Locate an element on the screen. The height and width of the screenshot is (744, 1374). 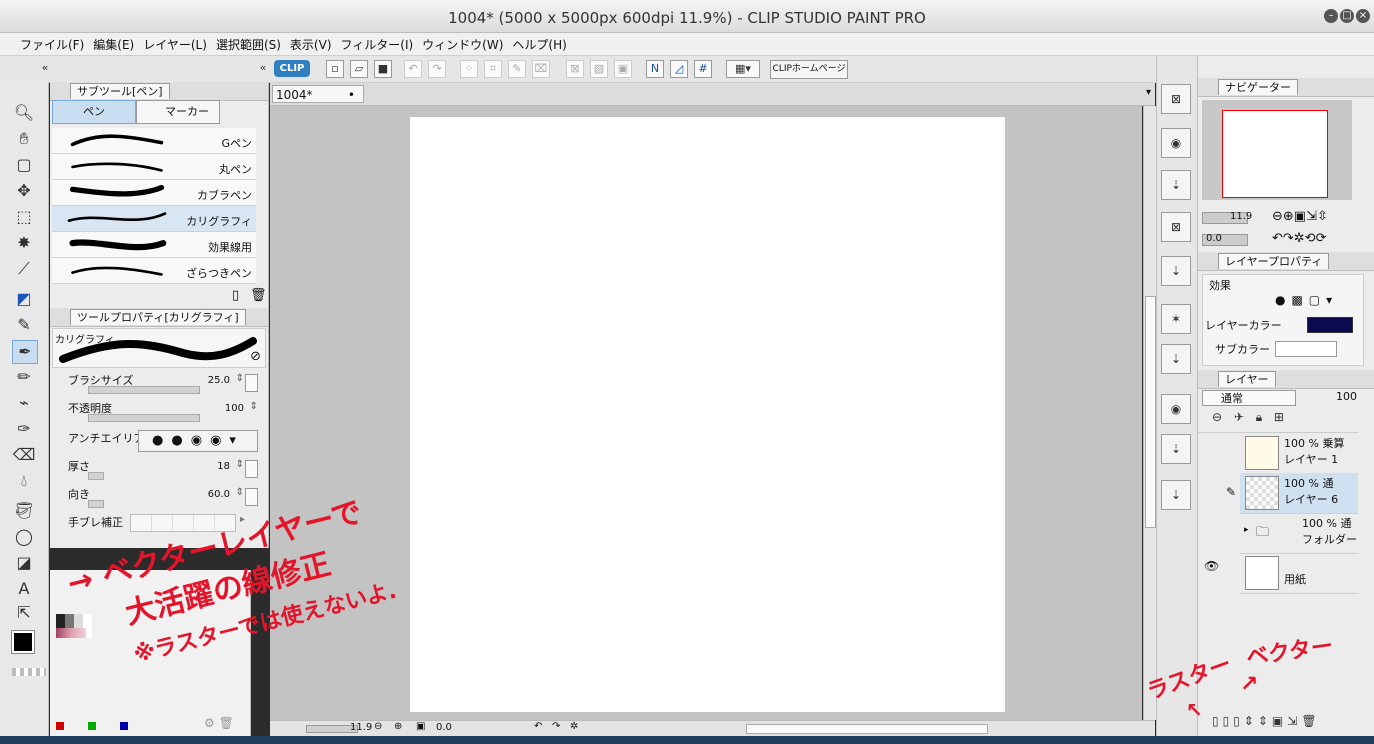
text-tool-icon: A is located at coordinates (24, 589).